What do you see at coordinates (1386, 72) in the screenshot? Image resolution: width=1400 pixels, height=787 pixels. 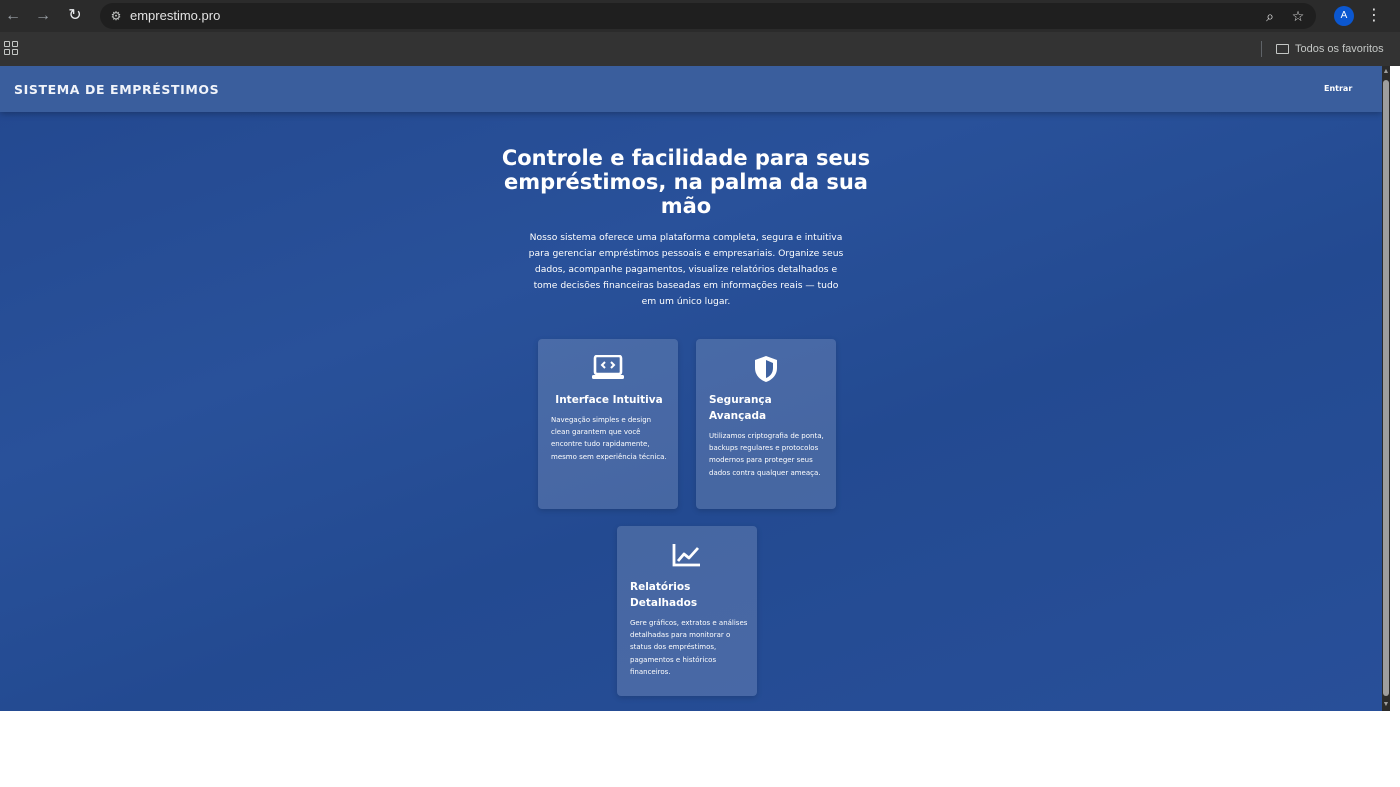 I see `scroll-up-icon: ▲` at bounding box center [1386, 72].